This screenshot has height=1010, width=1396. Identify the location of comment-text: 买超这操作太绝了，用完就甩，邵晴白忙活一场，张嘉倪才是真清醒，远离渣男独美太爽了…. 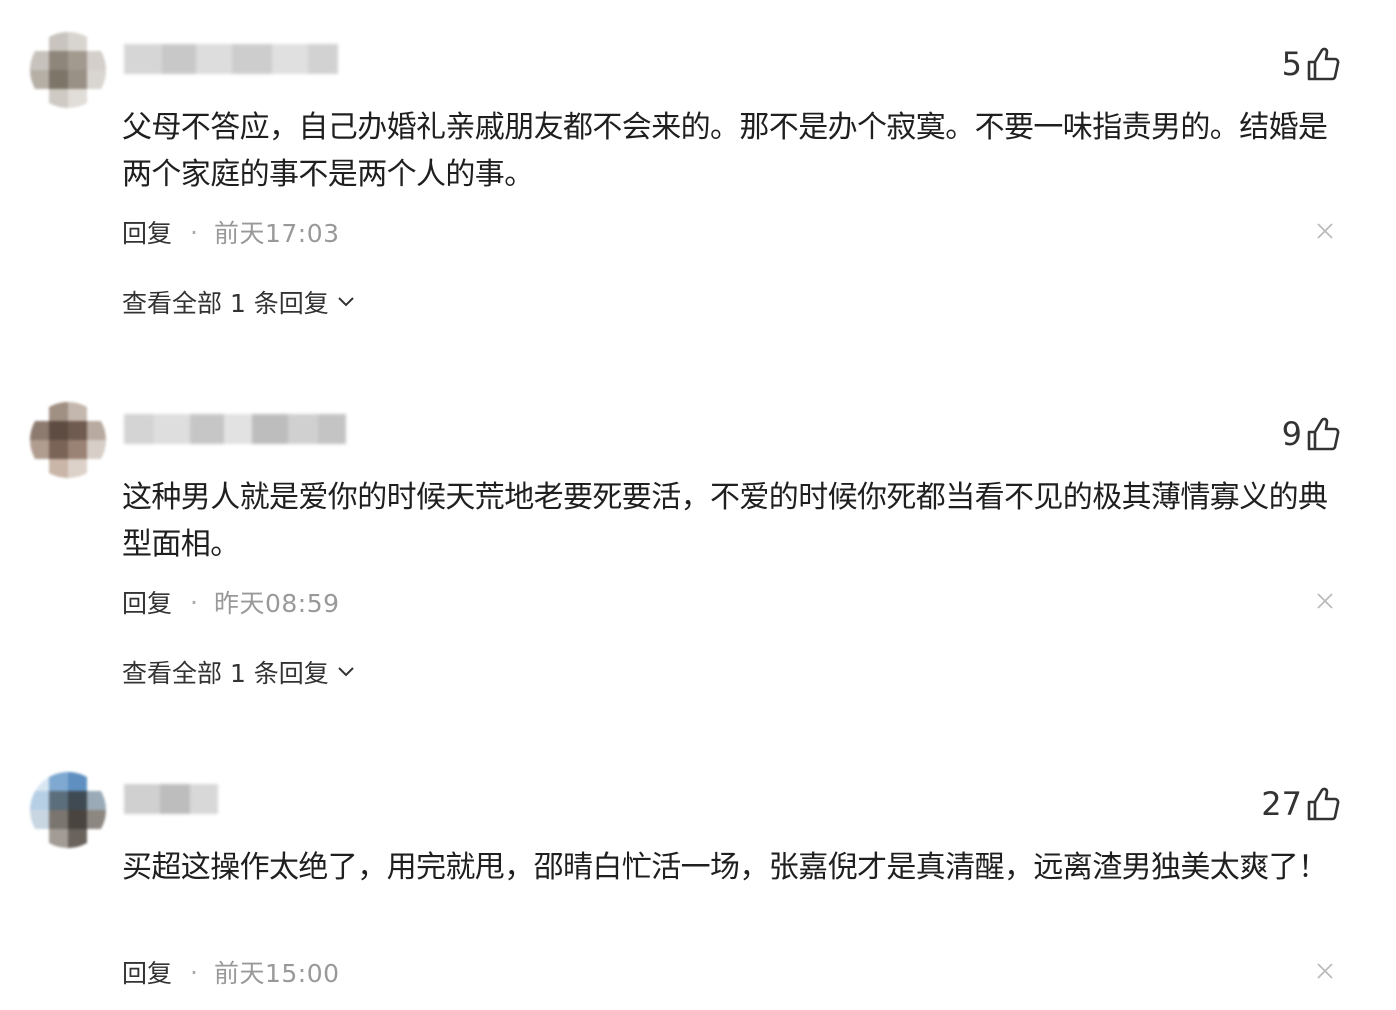
(725, 867).